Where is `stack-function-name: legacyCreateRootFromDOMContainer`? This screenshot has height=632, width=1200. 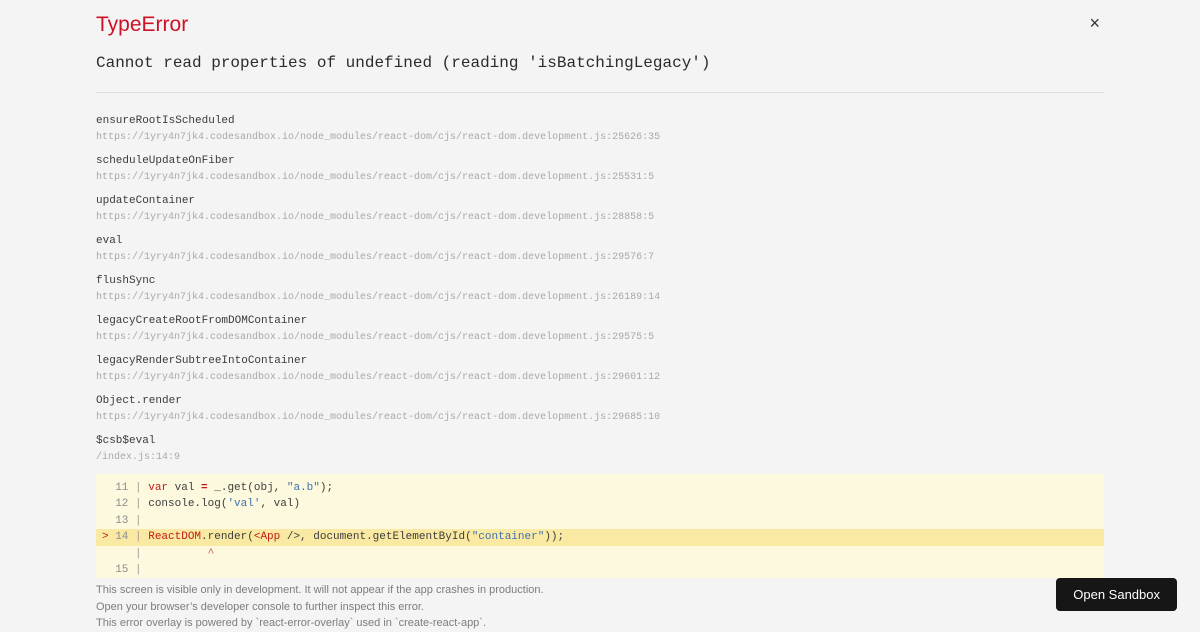 stack-function-name: legacyCreateRootFromDOMContainer is located at coordinates (202, 321).